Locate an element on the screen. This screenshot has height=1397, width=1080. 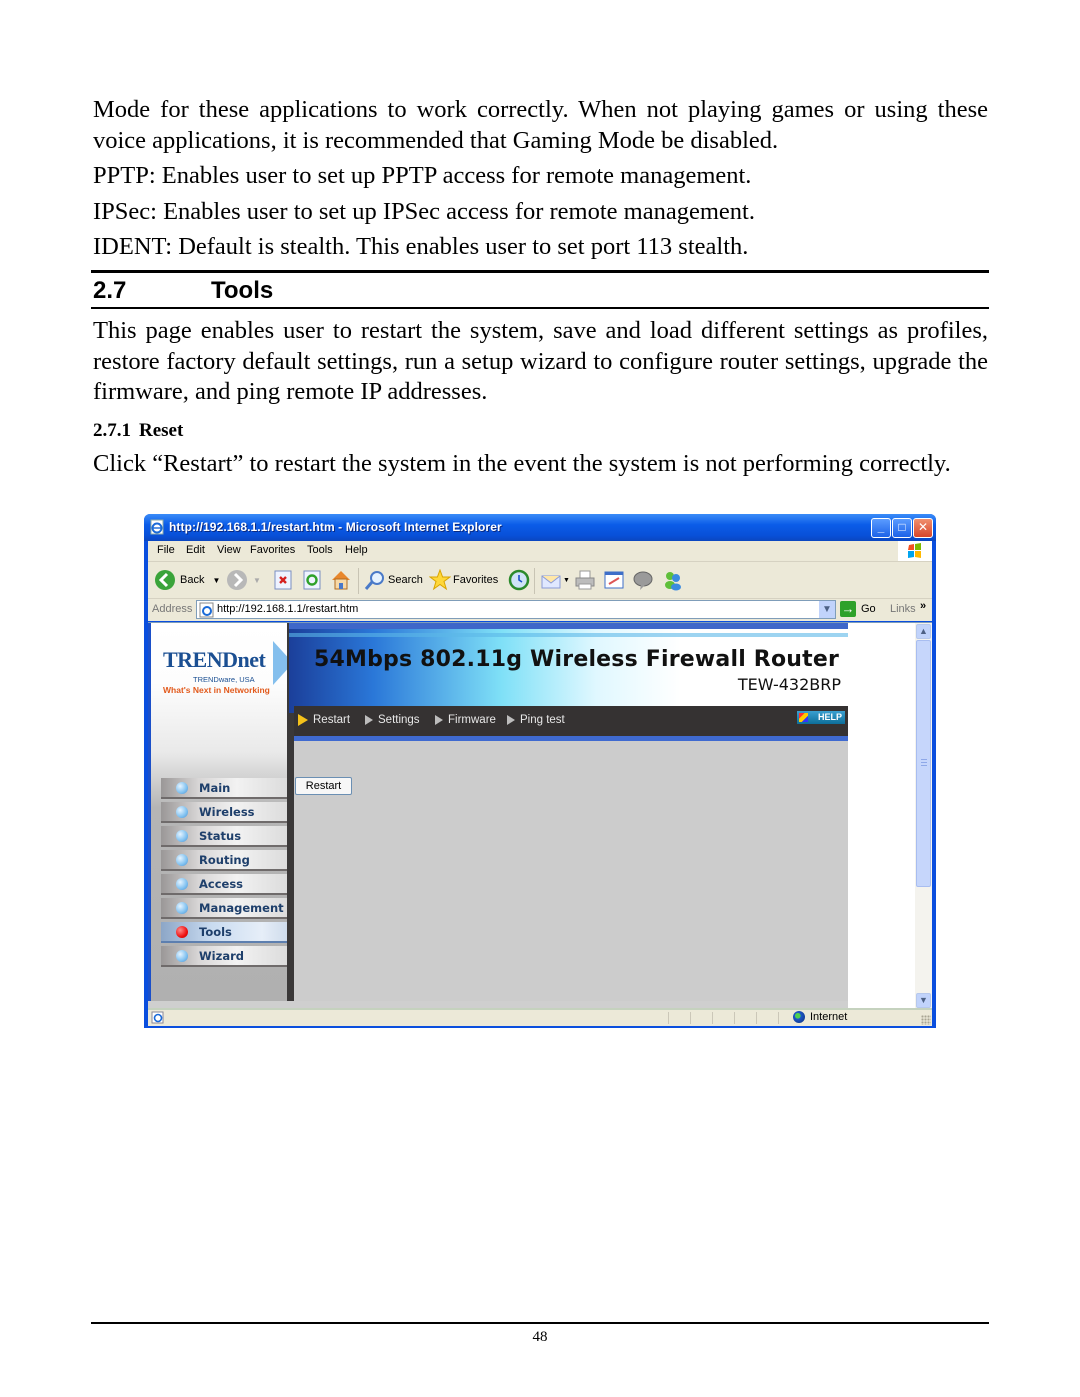
address-dropdown-icon: ▼ is located at coordinates (827, 609).